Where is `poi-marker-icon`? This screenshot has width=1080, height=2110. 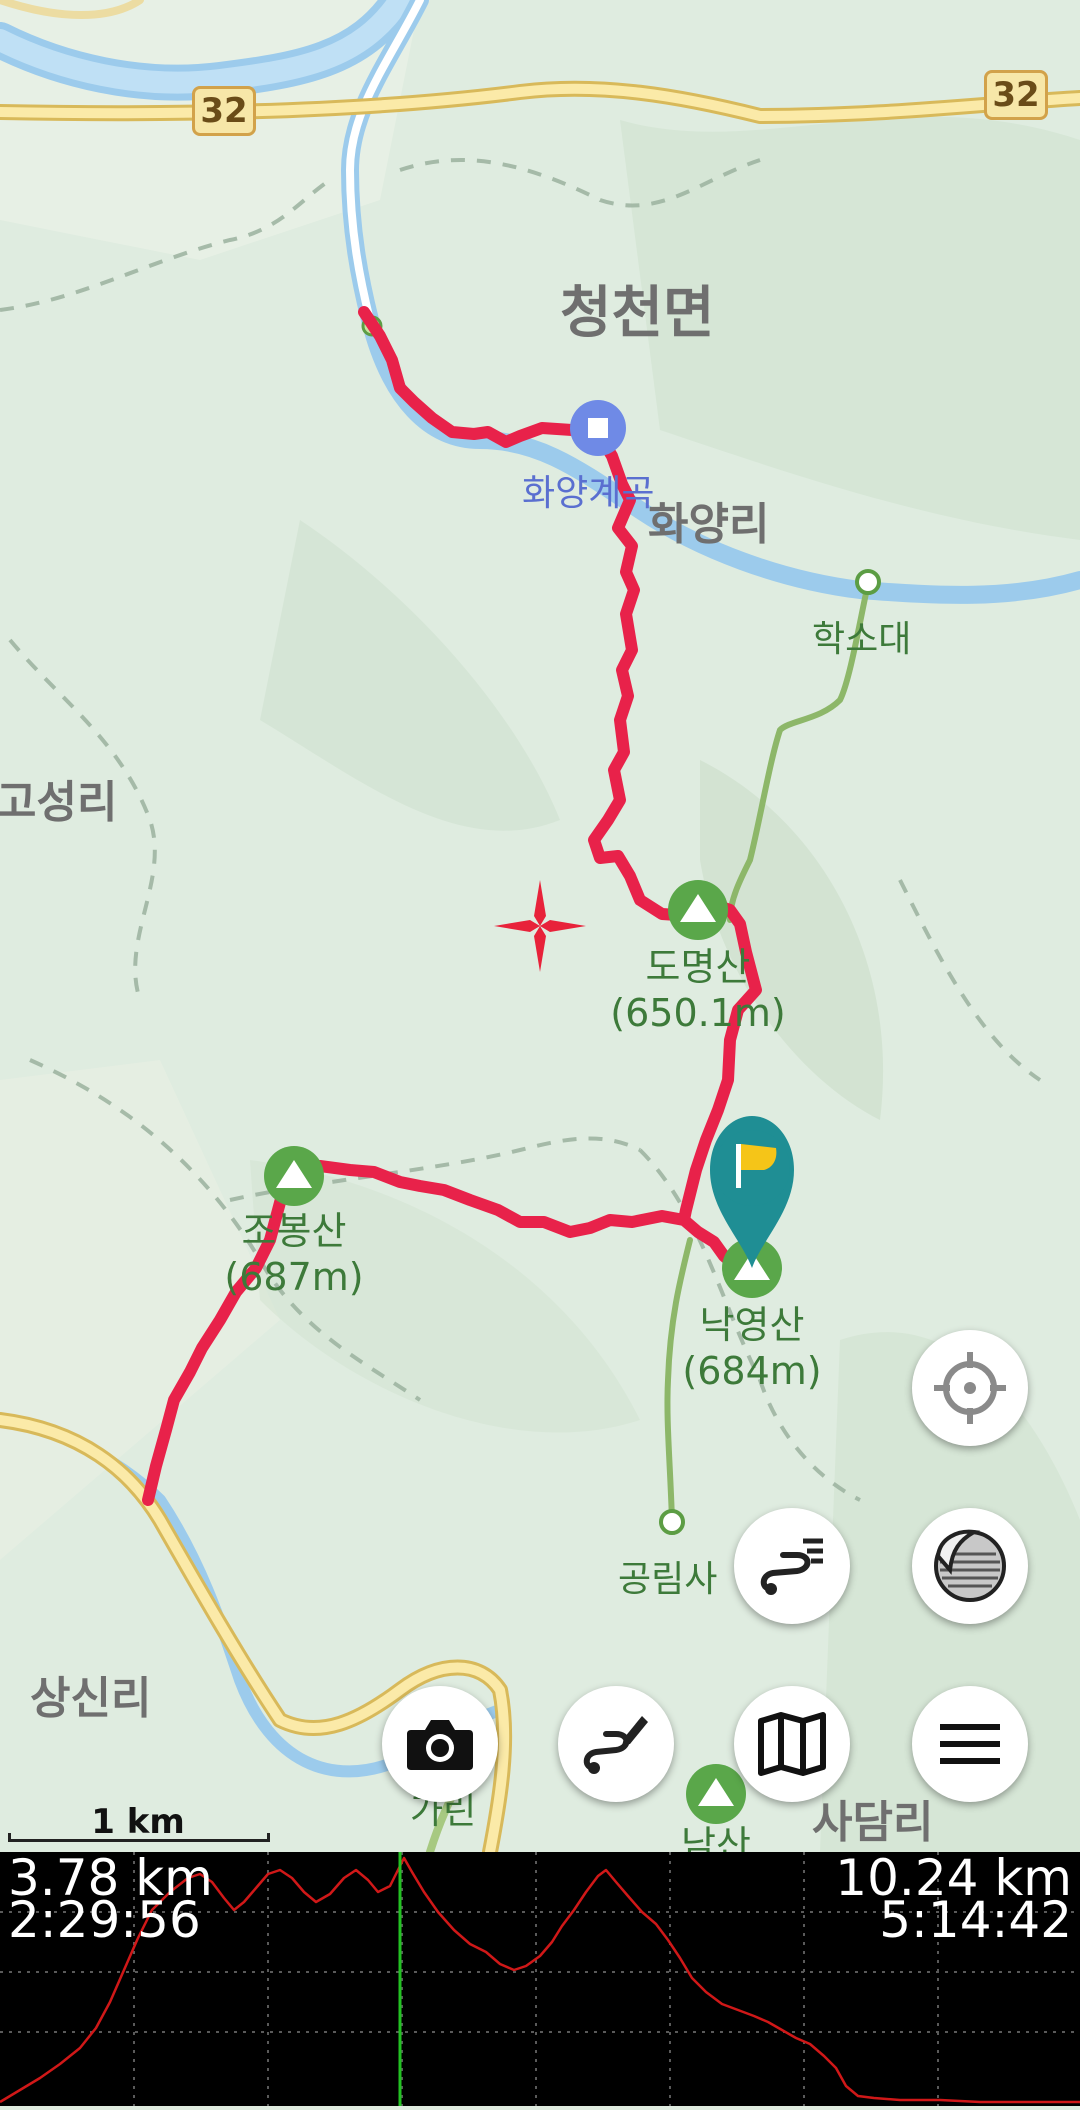 poi-marker-icon is located at coordinates (598, 428).